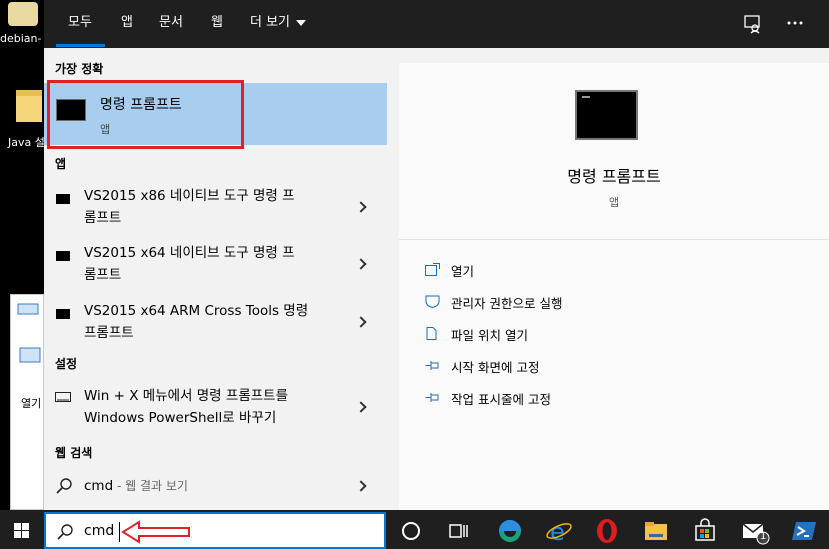  What do you see at coordinates (606, 115) in the screenshot?
I see `command-prompt-large-icon` at bounding box center [606, 115].